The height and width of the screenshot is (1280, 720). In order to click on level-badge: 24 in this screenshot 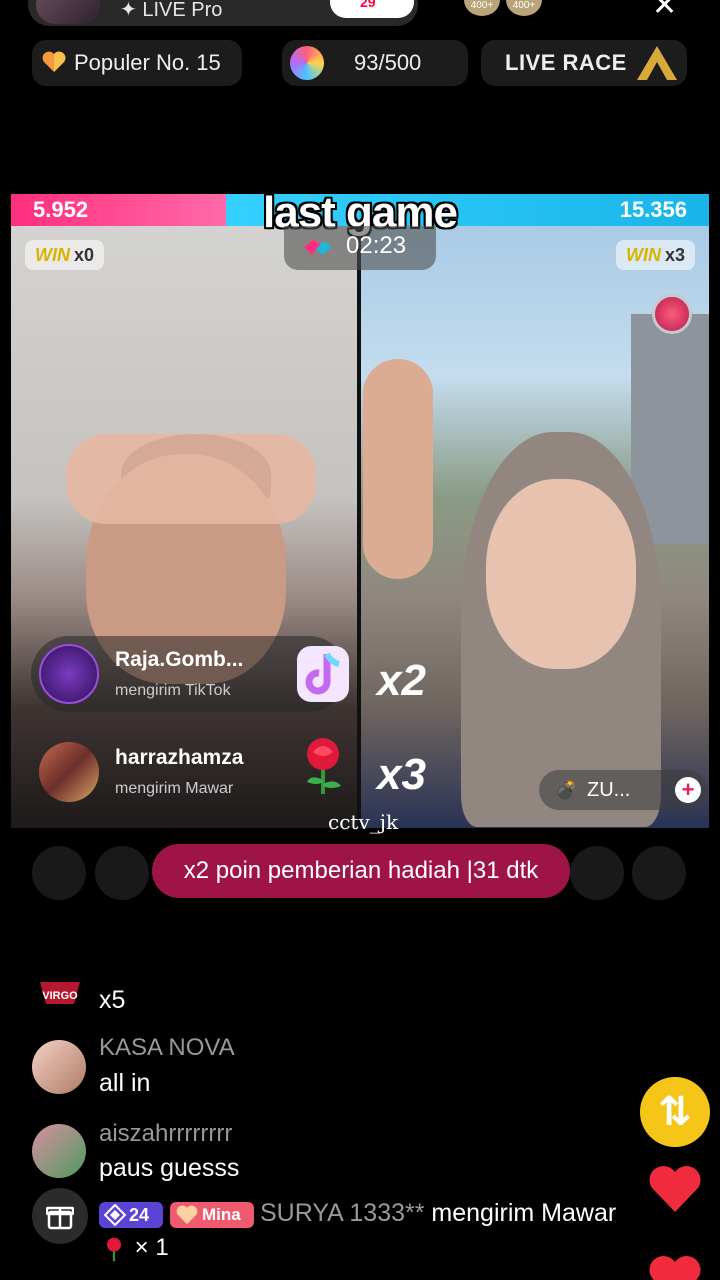, I will do `click(131, 1215)`.